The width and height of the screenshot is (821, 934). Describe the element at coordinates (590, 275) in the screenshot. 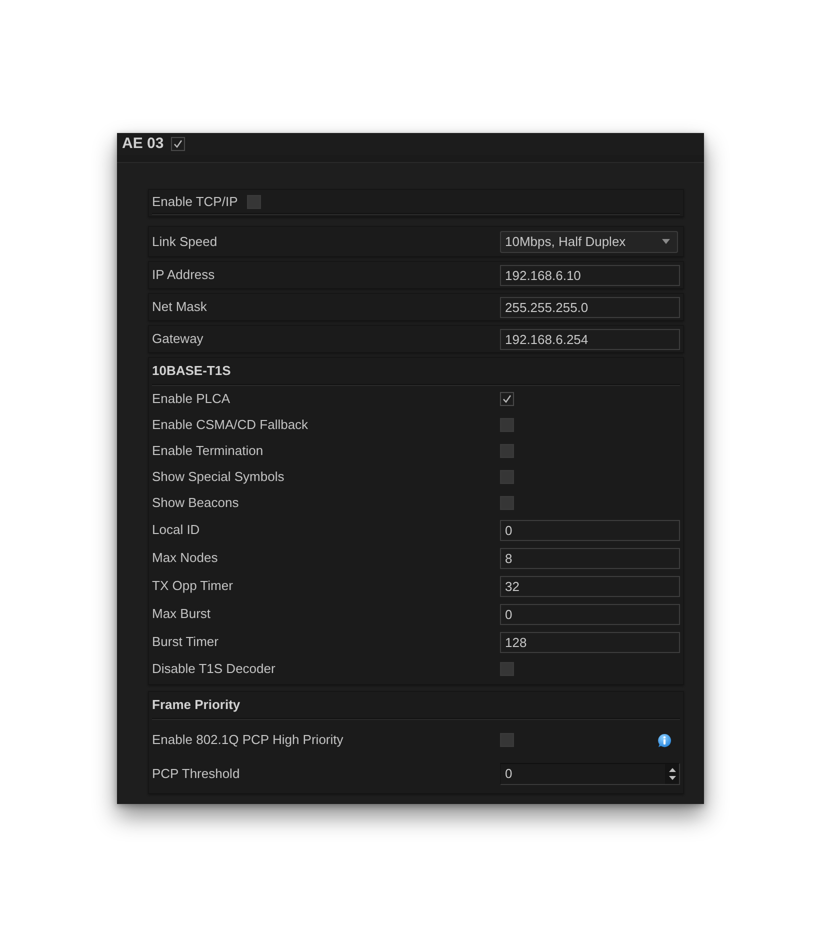

I see `text-field: 192.168.6.10` at that location.